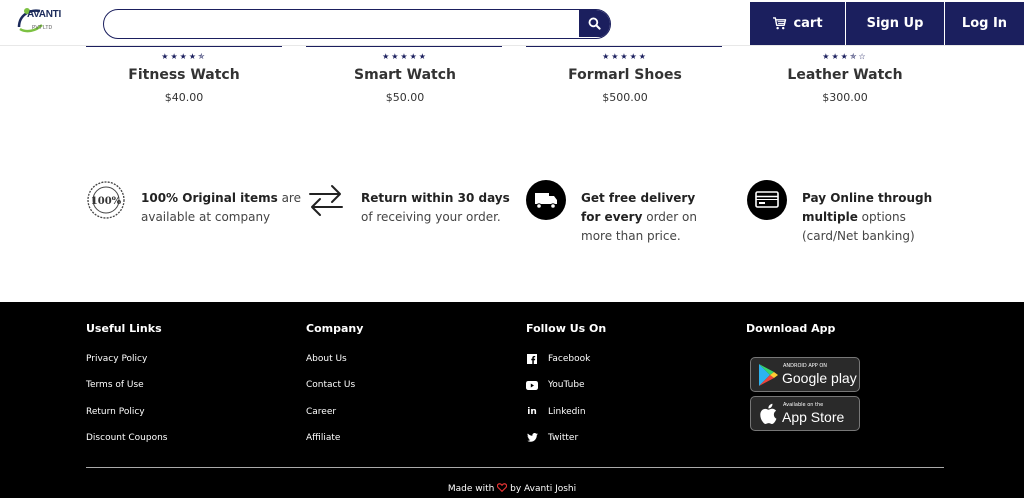 The width and height of the screenshot is (1024, 498). Describe the element at coordinates (124, 328) in the screenshot. I see `footer-heading: Useful Links` at that location.